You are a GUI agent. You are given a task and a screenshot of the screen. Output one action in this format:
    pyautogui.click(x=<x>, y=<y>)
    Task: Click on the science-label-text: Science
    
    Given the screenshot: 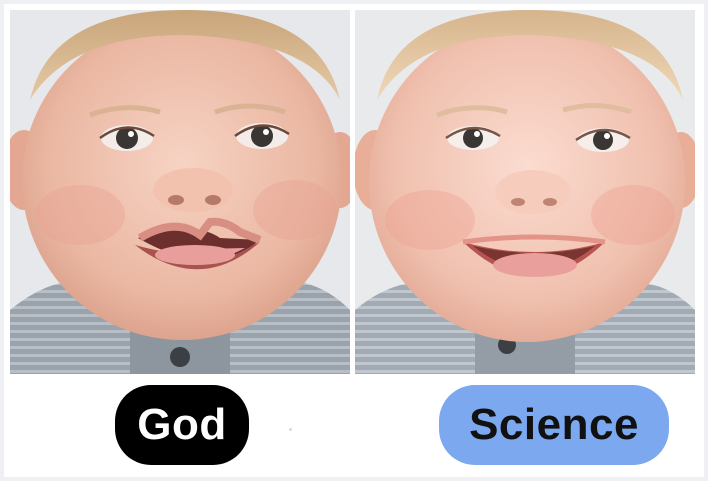 What is the action you would take?
    pyautogui.click(x=554, y=424)
    